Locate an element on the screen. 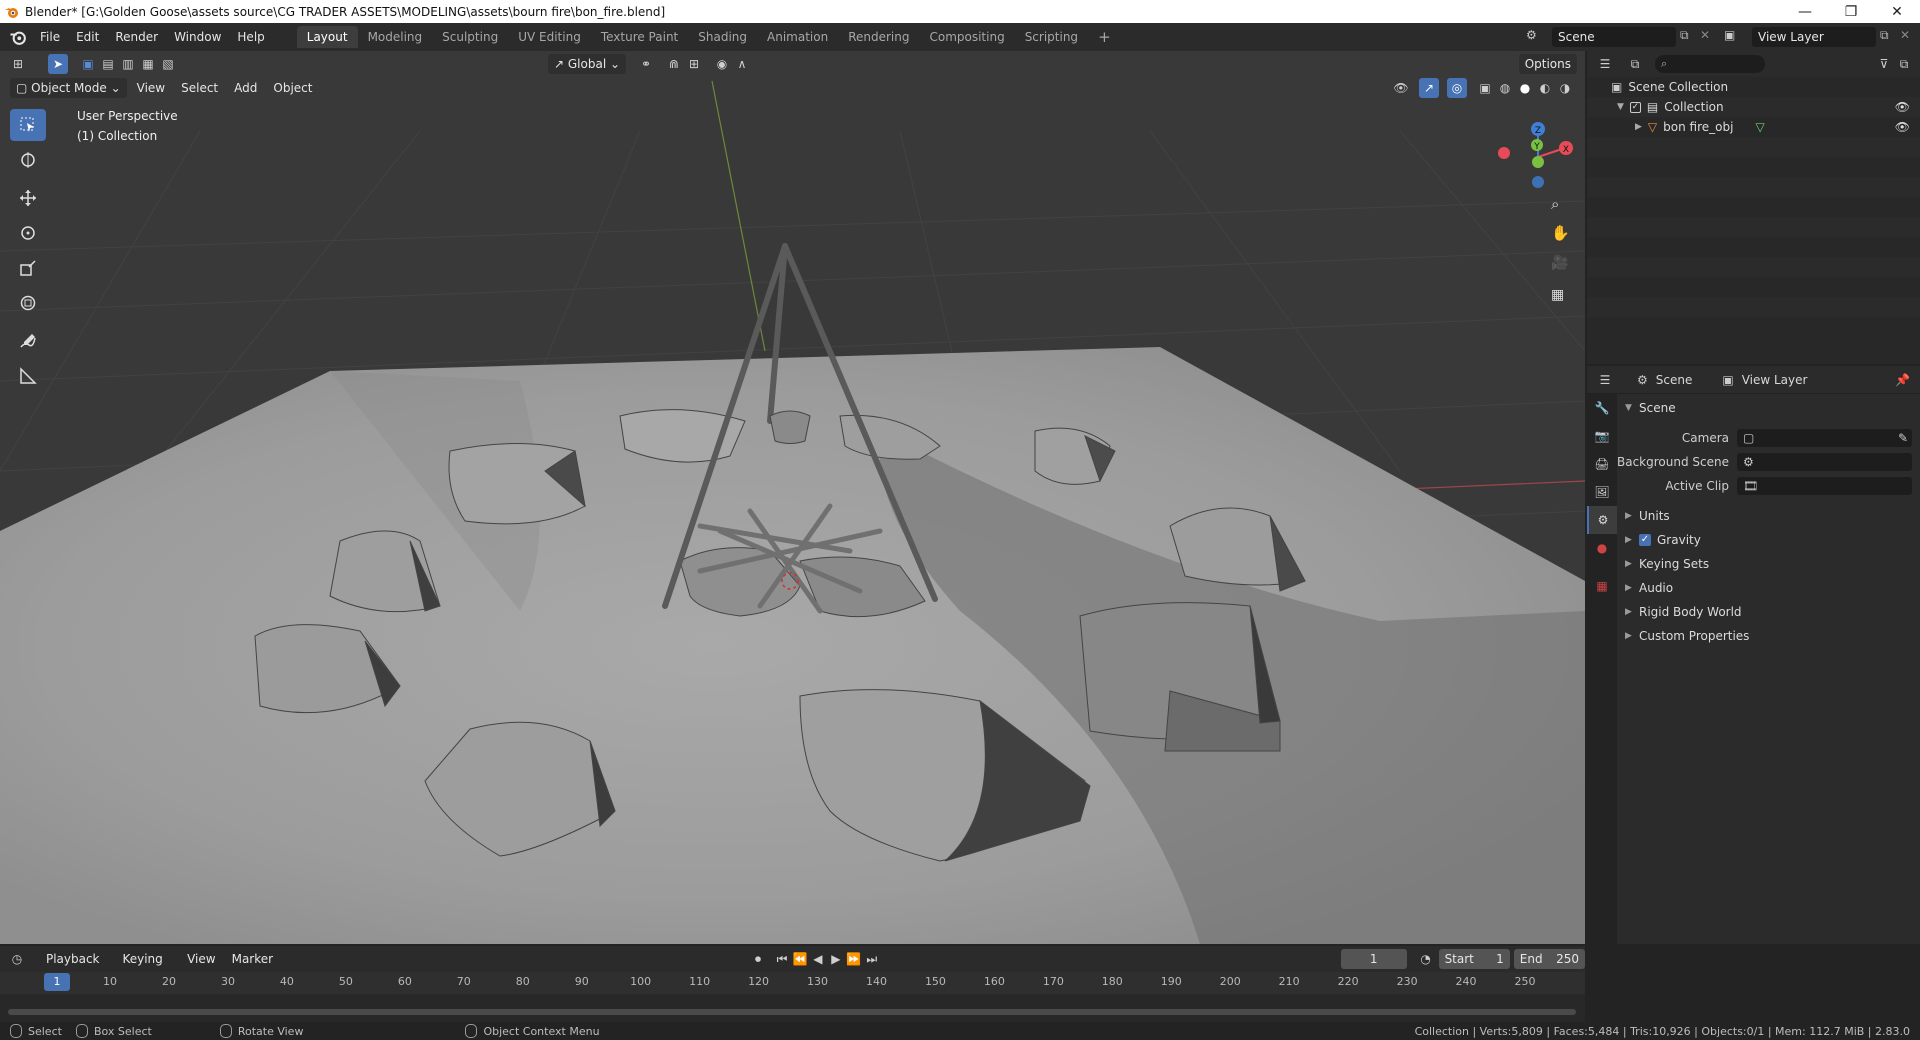  view-layer-icon: ▣ is located at coordinates (1729, 35).